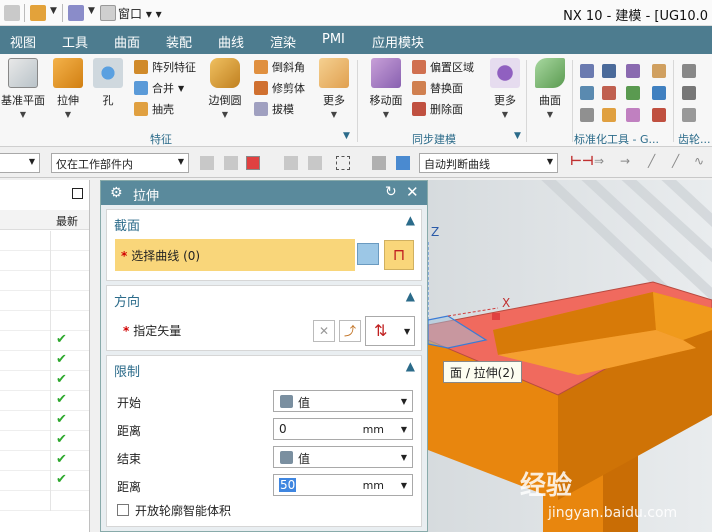 This screenshot has height=532, width=712. What do you see at coordinates (399, 255) in the screenshot?
I see `curve-select-icon: ⊓` at bounding box center [399, 255].